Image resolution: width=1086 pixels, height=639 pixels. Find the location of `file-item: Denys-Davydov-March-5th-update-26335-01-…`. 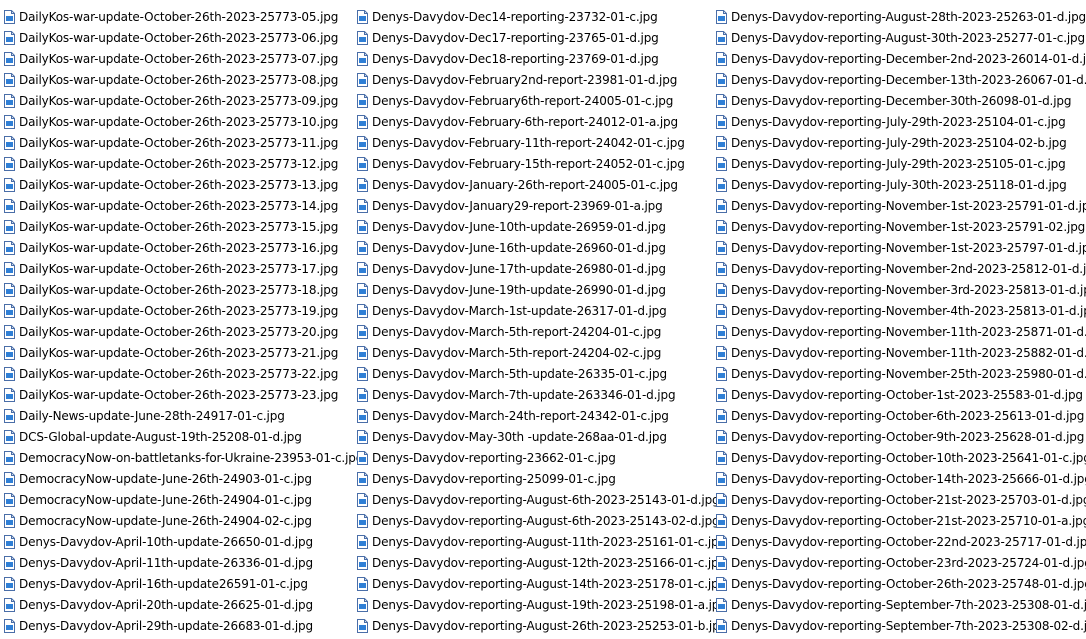

file-item: Denys-Davydov-March-5th-update-26335-01-… is located at coordinates (534, 373).